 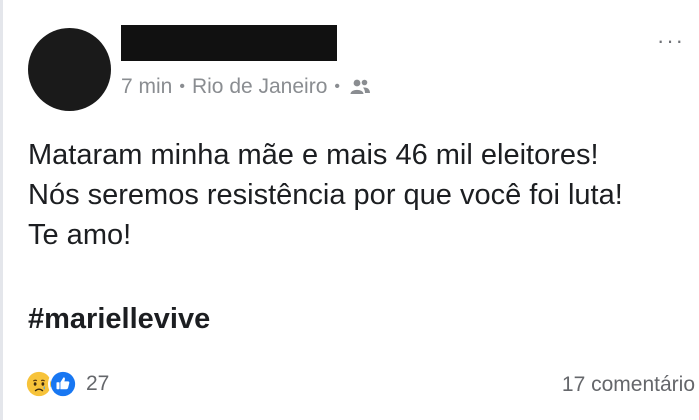 I want to click on friends-icon, so click(x=360, y=87).